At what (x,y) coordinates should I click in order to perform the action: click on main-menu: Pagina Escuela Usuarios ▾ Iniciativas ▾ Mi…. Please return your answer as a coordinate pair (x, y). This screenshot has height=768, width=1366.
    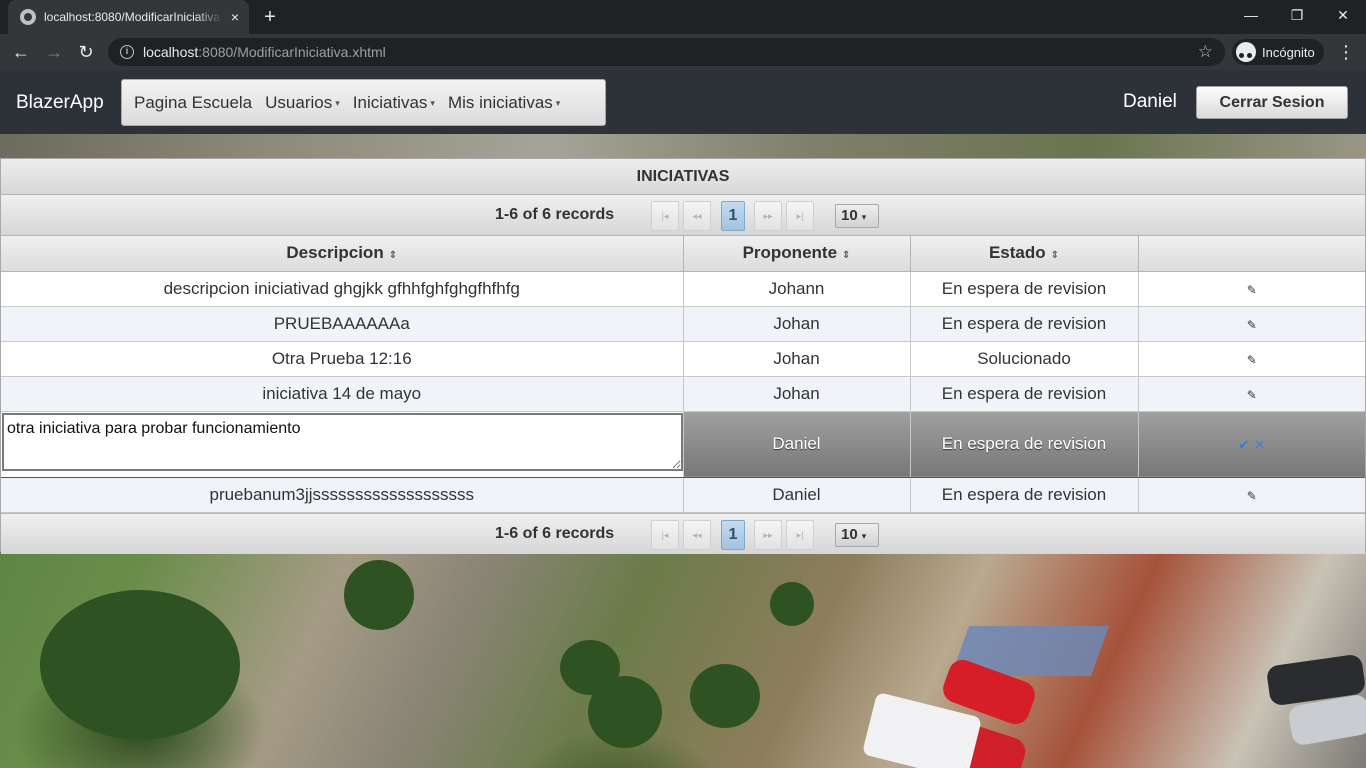
    Looking at the image, I should click on (363, 102).